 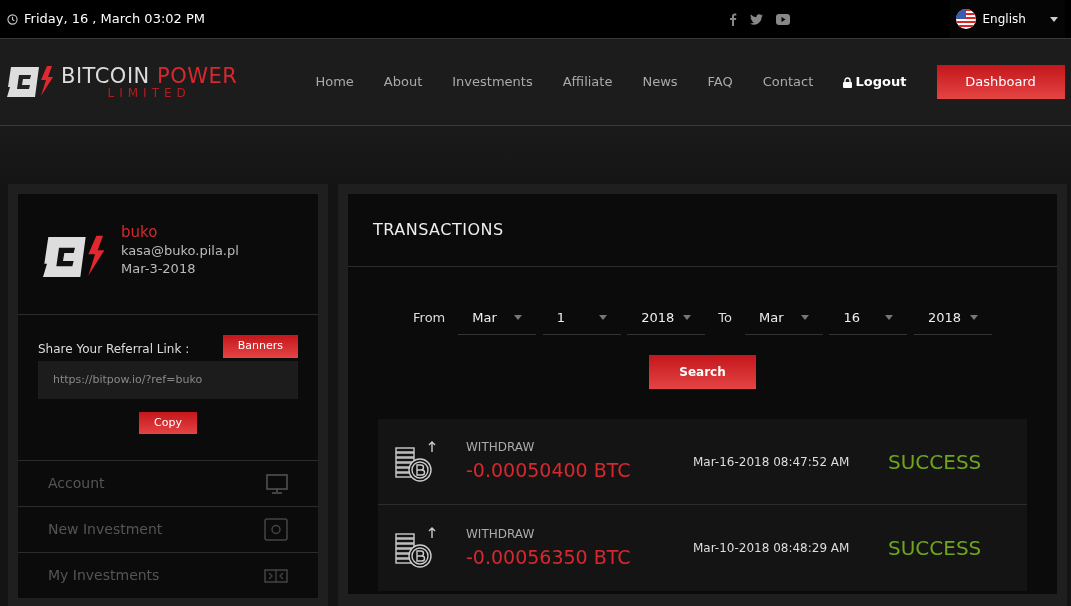 What do you see at coordinates (276, 575) in the screenshot?
I see `split-panel-icon` at bounding box center [276, 575].